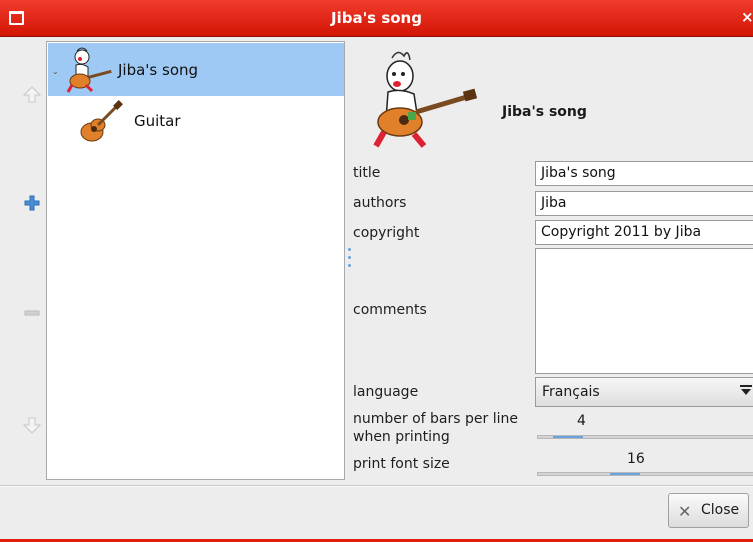  What do you see at coordinates (435, 419) in the screenshot?
I see `bars-label: number of bars per line` at bounding box center [435, 419].